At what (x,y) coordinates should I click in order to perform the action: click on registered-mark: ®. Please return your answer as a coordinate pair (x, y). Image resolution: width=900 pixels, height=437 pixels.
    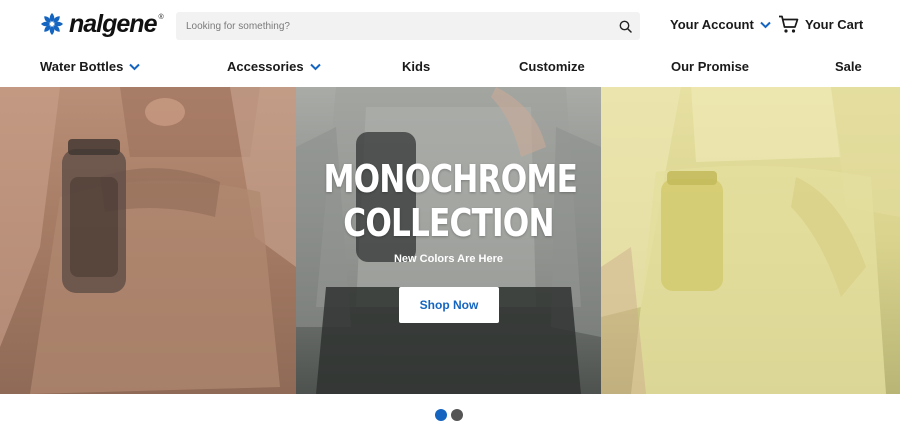
    Looking at the image, I should click on (161, 17).